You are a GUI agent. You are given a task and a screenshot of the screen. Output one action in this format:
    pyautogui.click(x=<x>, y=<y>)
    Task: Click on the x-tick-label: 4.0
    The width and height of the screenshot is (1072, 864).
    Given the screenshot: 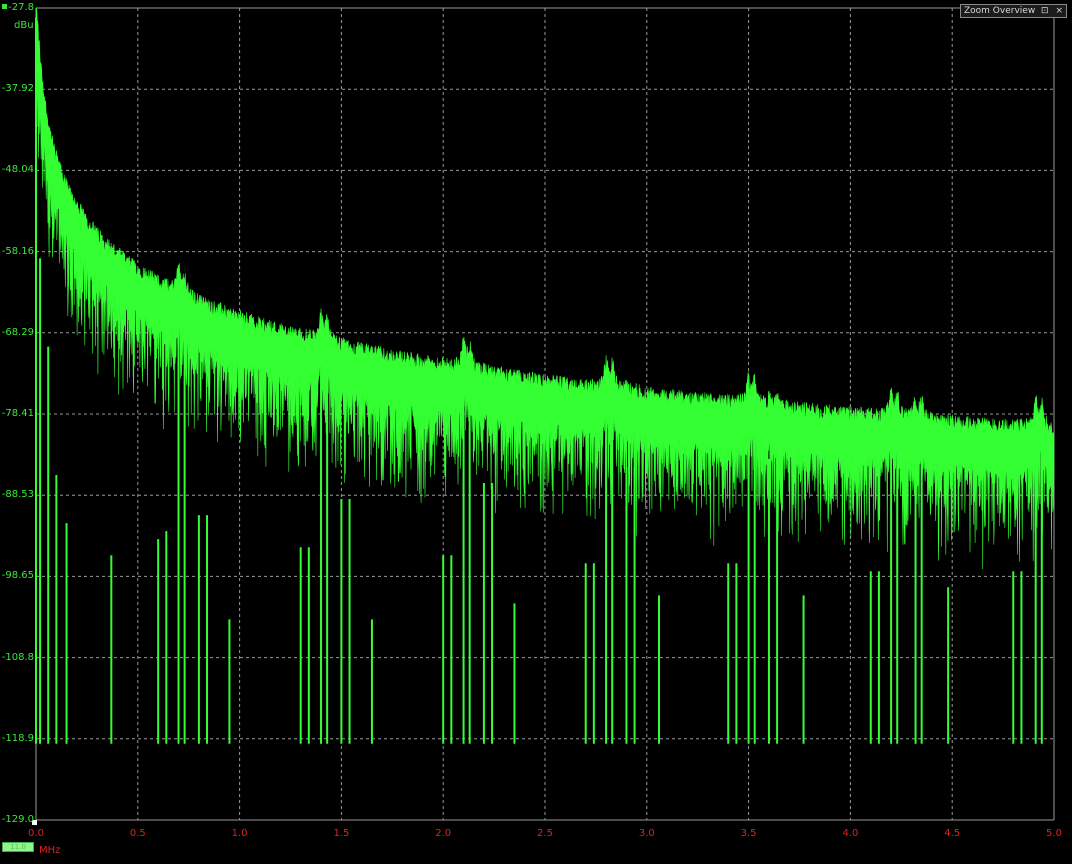 What is the action you would take?
    pyautogui.click(x=850, y=833)
    